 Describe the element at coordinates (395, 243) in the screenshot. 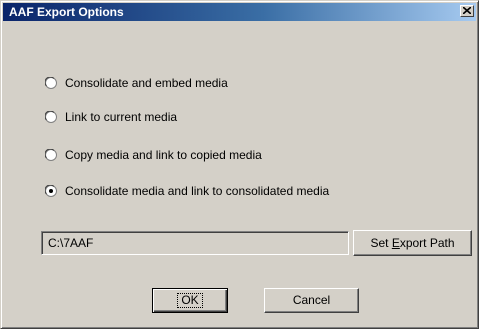

I see `button-label-mnemonic: E` at that location.